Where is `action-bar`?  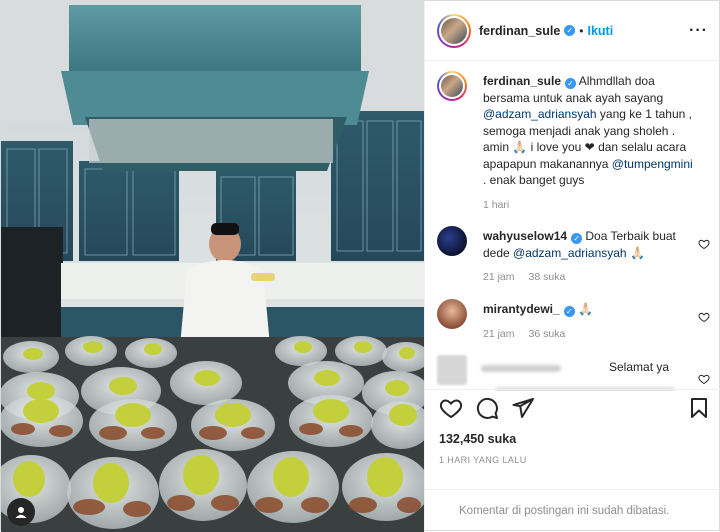 action-bar is located at coordinates (572, 407).